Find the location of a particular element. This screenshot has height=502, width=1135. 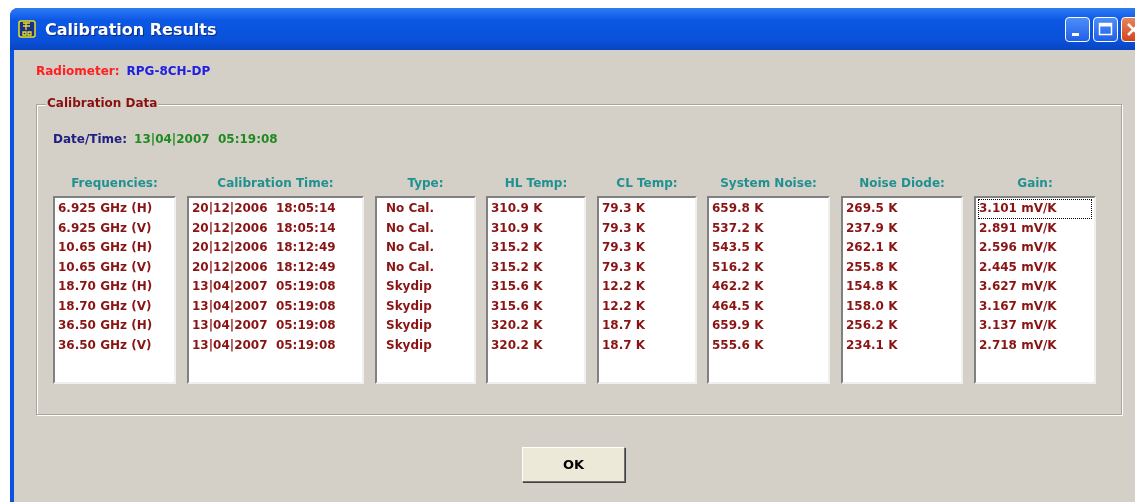

list-item: 18.70 GHz (V) is located at coordinates (105, 306).